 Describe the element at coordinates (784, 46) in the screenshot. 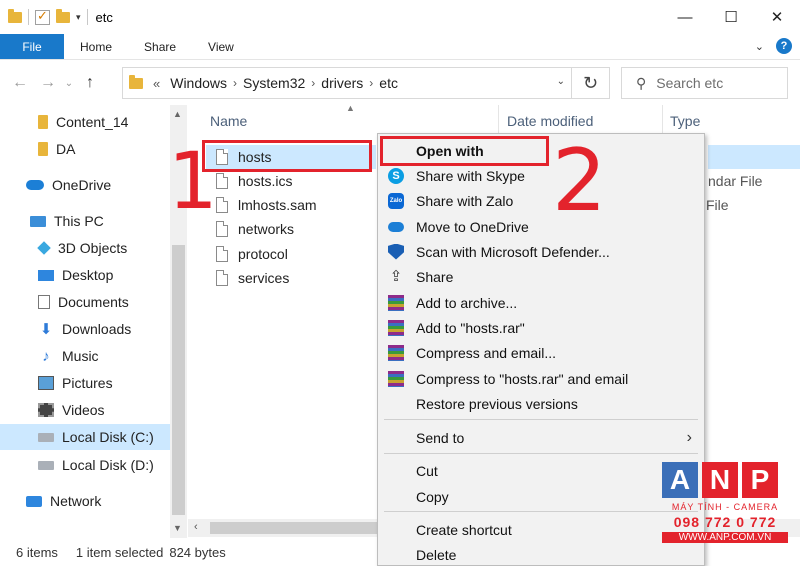

I see `help-icon: ?` at that location.